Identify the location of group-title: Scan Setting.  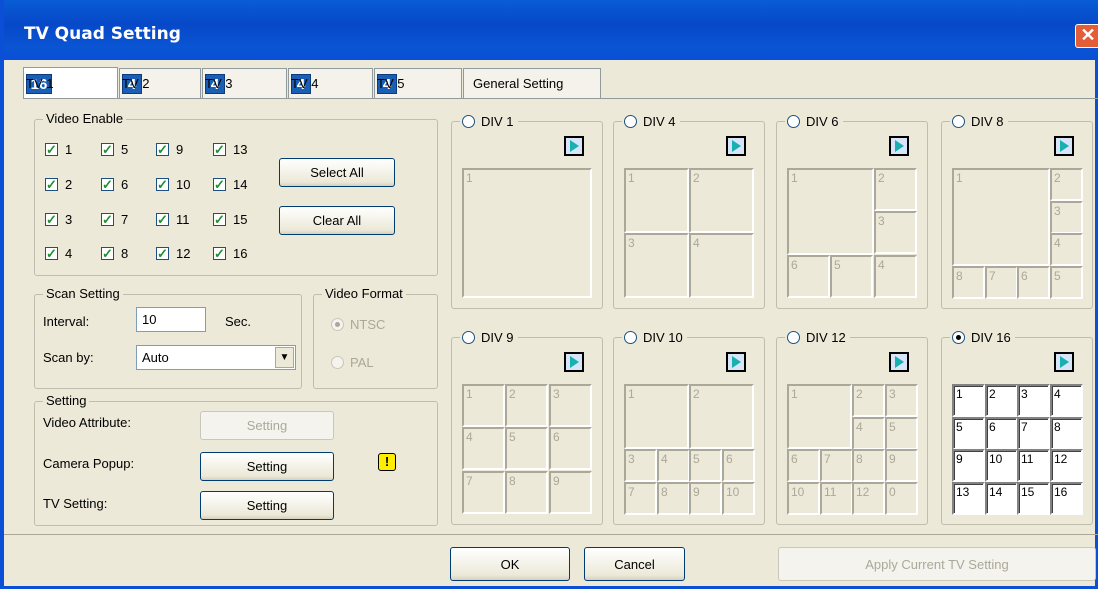
(83, 294).